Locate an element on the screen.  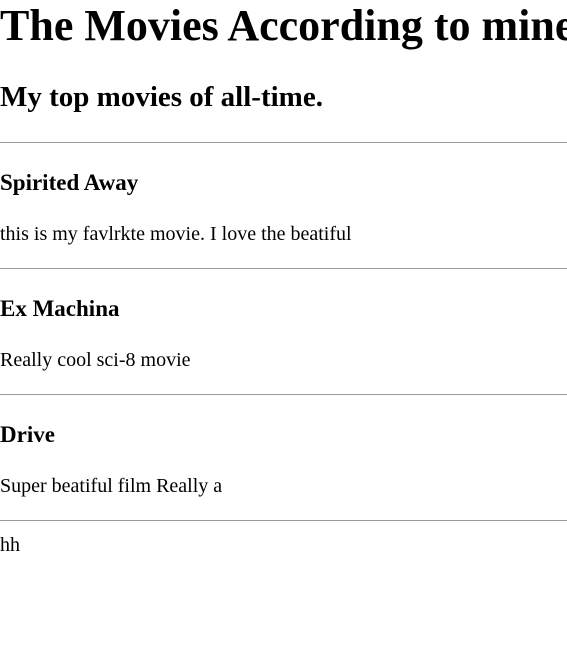
footer-text: hh is located at coordinates (10, 545).